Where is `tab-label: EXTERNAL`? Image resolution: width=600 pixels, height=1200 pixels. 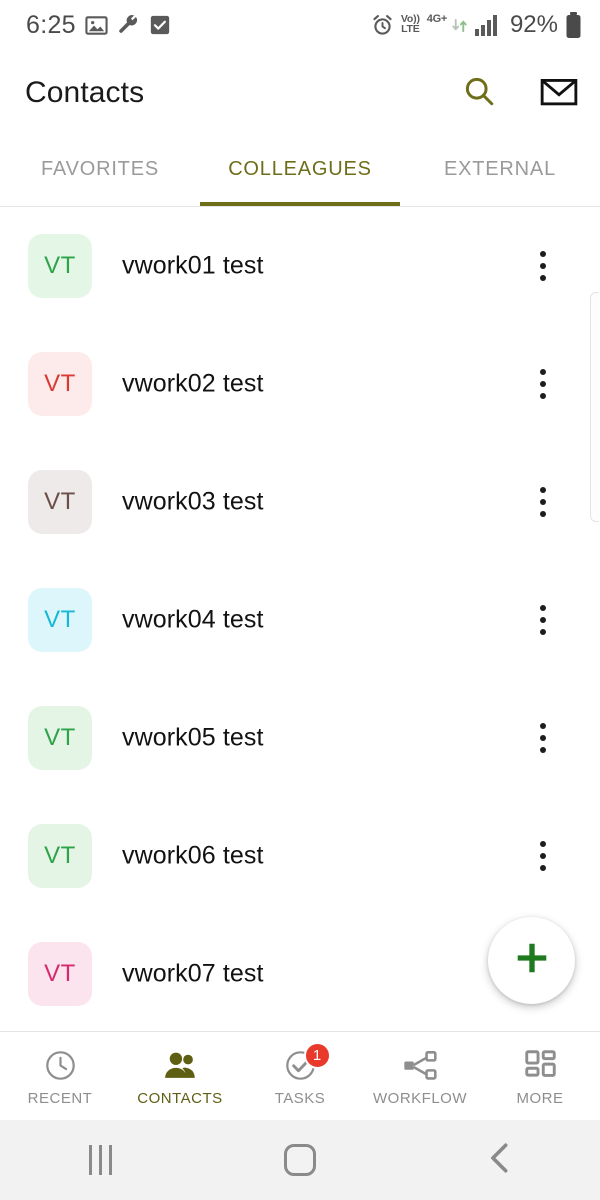
tab-label: EXTERNAL is located at coordinates (500, 168).